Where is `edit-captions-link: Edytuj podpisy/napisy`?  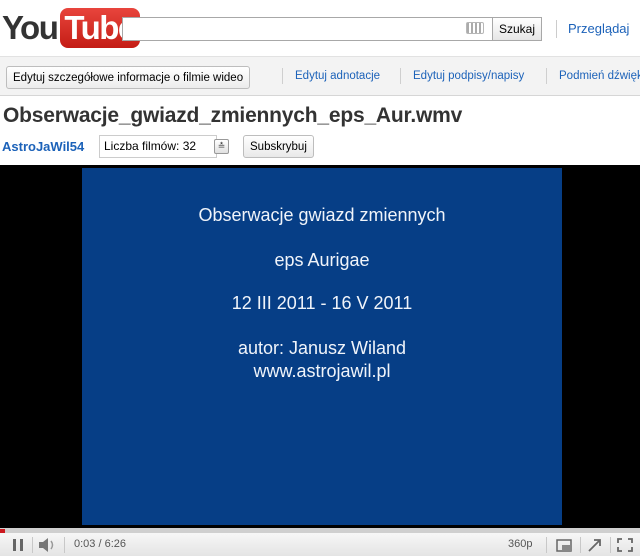 edit-captions-link: Edytuj podpisy/napisy is located at coordinates (468, 76).